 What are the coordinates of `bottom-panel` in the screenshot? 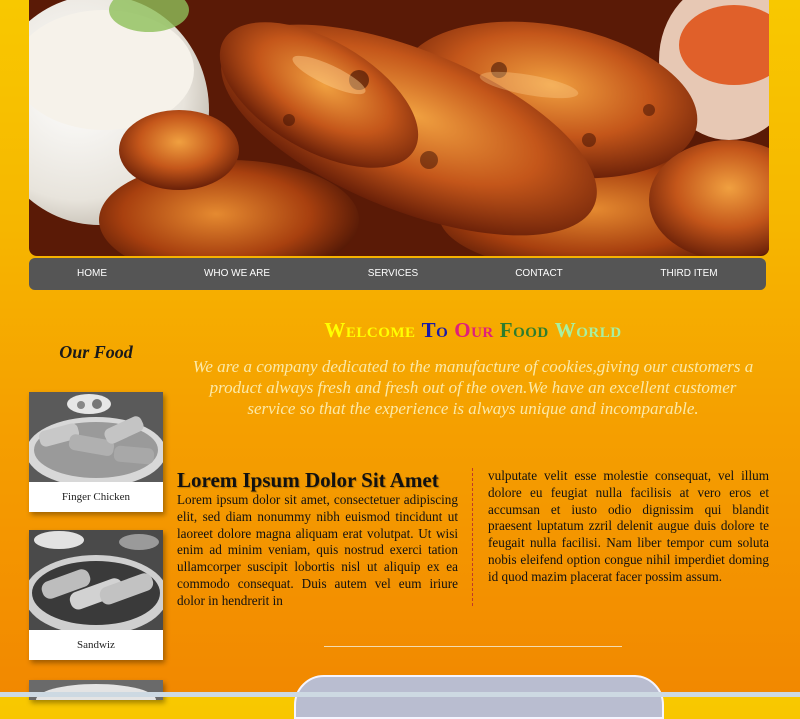 It's located at (479, 697).